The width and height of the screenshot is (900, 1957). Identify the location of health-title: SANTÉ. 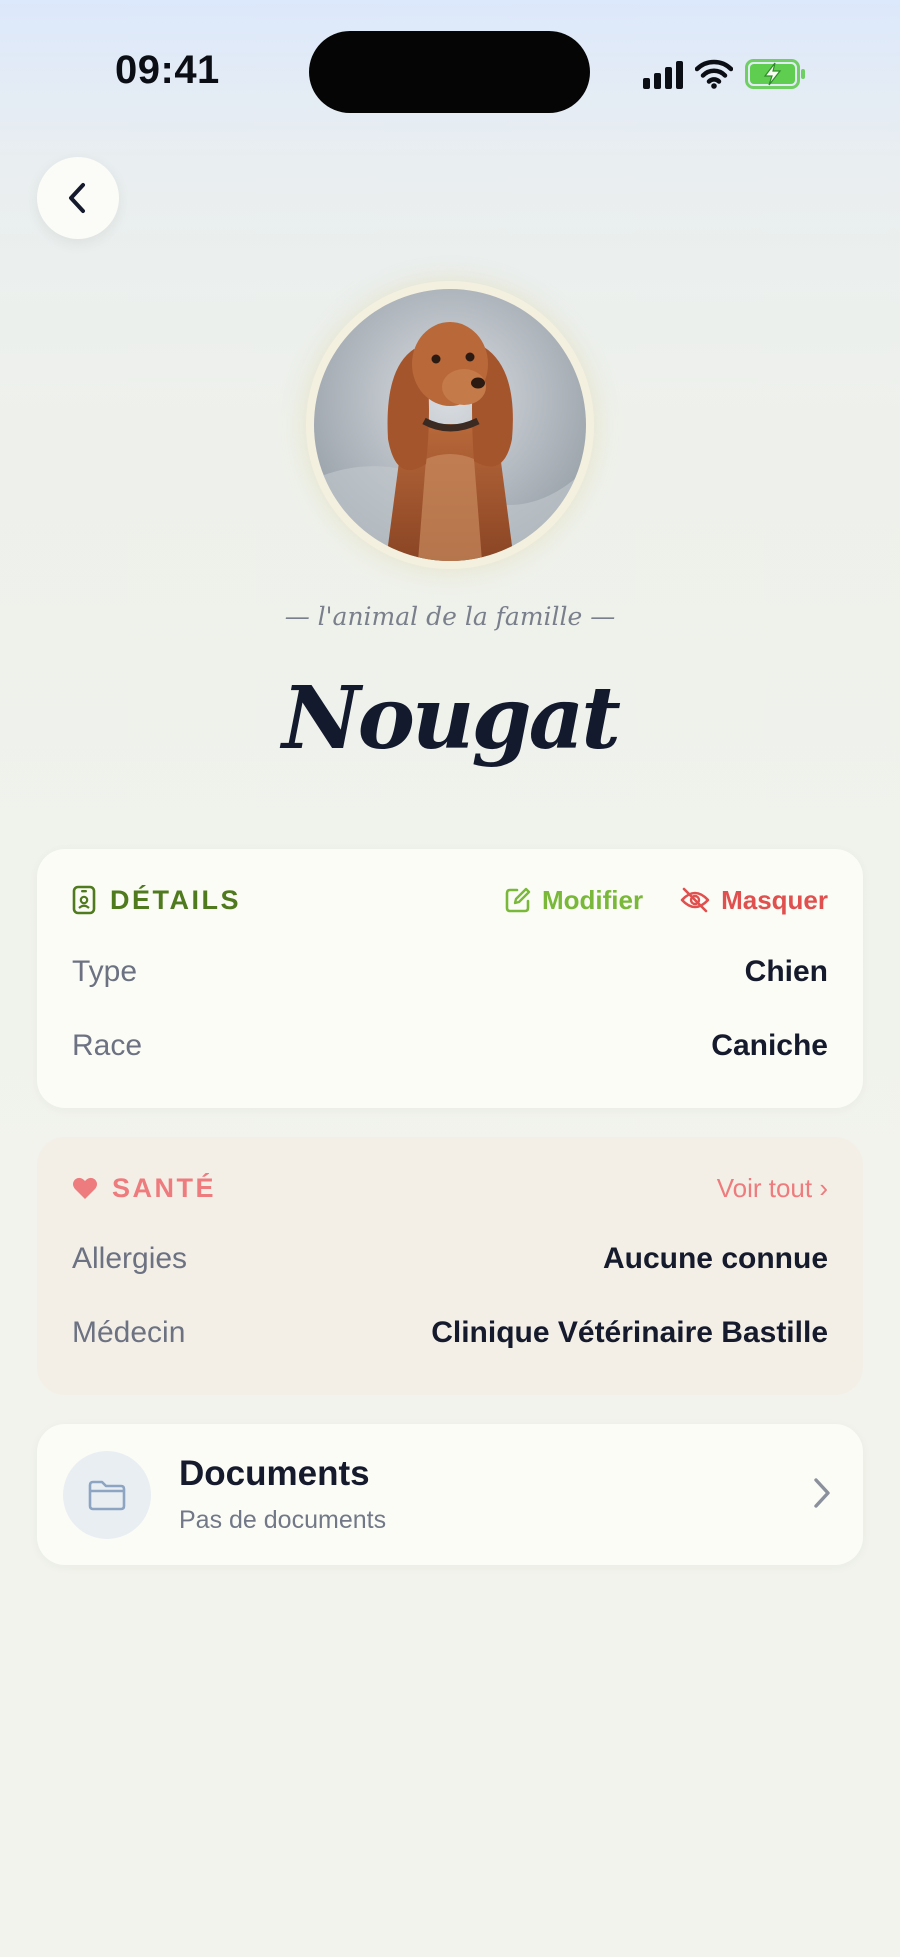
(164, 1187).